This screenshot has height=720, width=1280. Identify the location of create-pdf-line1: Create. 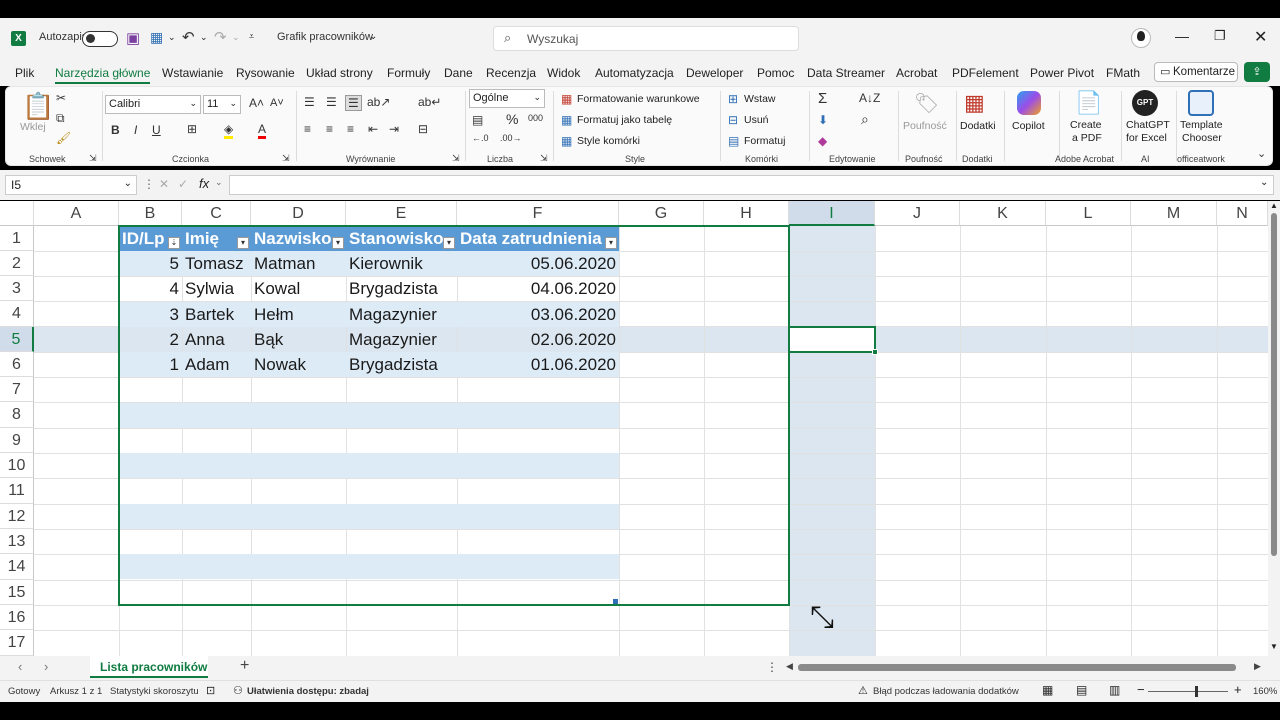
(1086, 125).